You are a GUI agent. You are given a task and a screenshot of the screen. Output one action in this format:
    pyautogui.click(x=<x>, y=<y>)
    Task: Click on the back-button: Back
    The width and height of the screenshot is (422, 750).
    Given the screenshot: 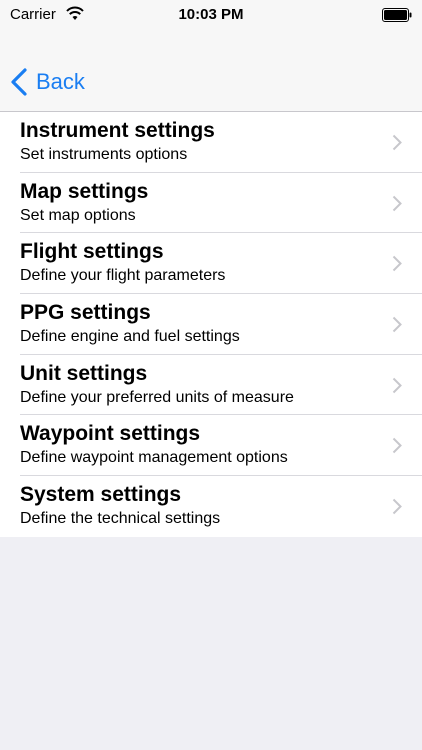 What is the action you would take?
    pyautogui.click(x=47, y=82)
    